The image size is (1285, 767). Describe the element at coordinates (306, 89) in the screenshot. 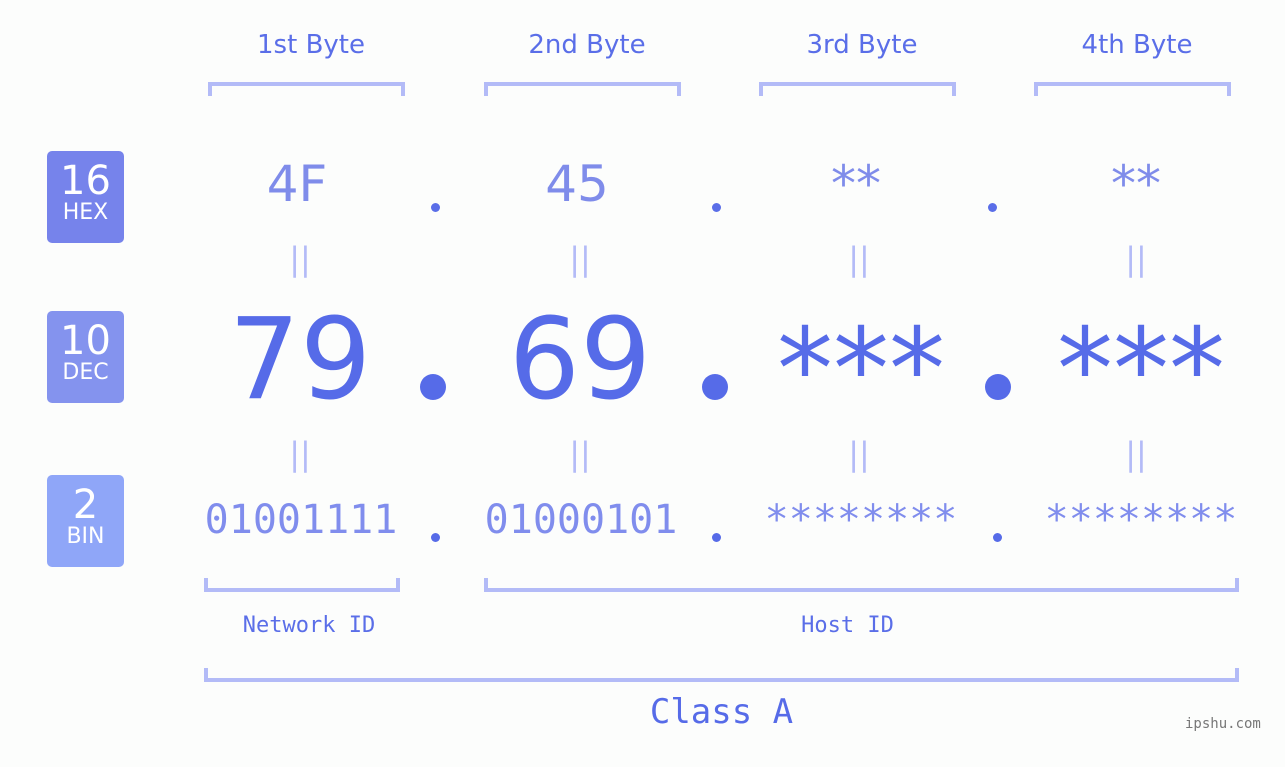

I see `byte-1-bracket` at that location.